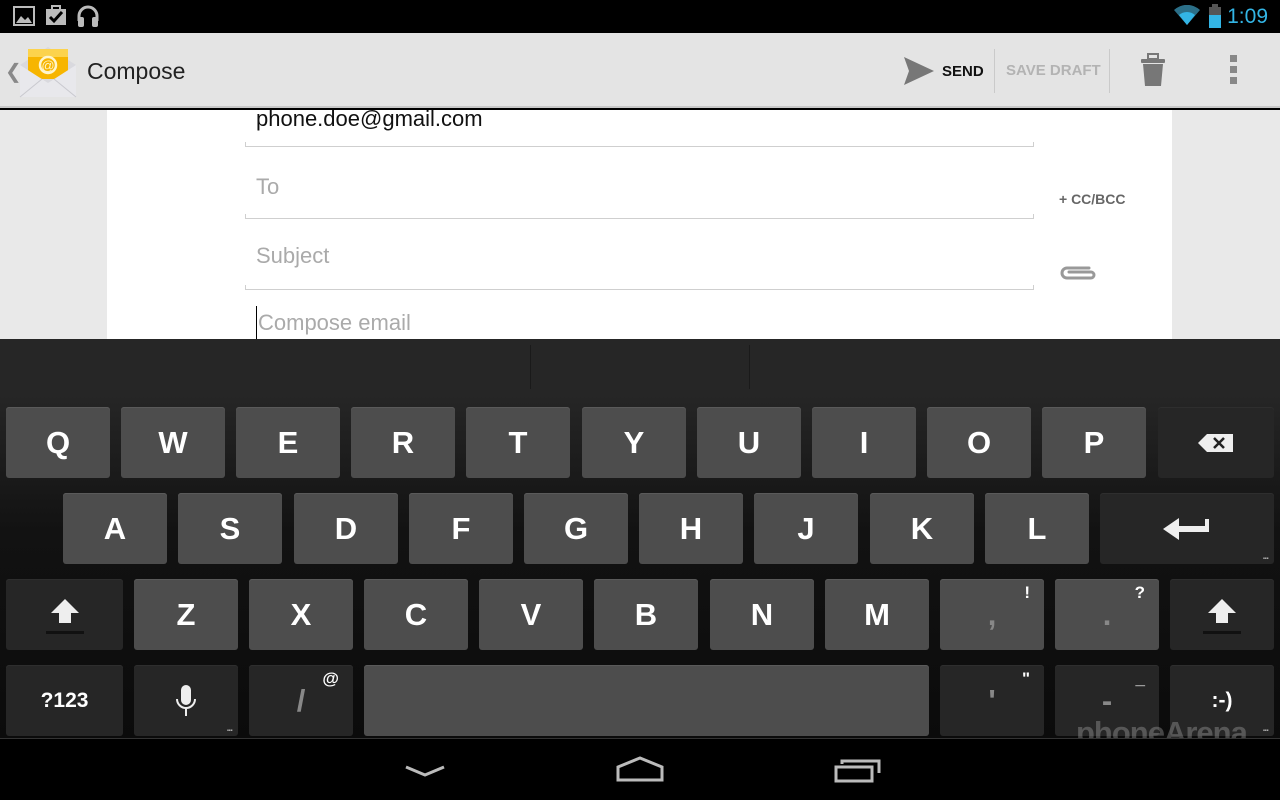  What do you see at coordinates (531, 614) in the screenshot?
I see `key-v: V` at bounding box center [531, 614].